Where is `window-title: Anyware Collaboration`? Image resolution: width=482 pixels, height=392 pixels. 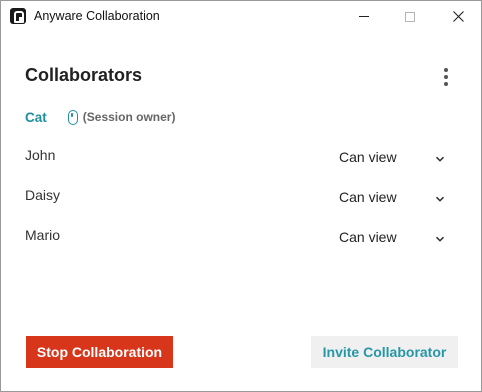
window-title: Anyware Collaboration is located at coordinates (97, 16).